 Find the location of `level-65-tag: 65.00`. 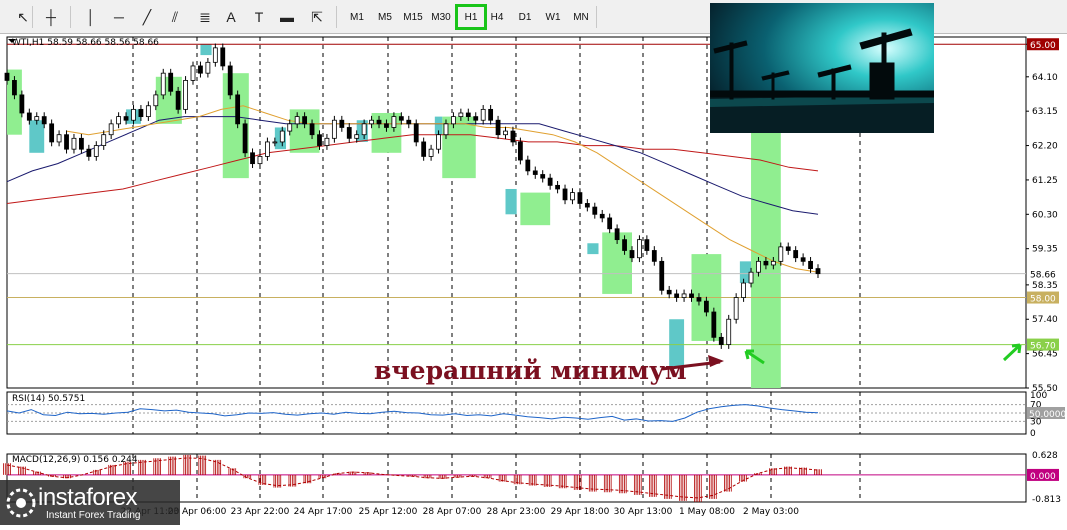

level-65-tag: 65.00 is located at coordinates (1043, 46).